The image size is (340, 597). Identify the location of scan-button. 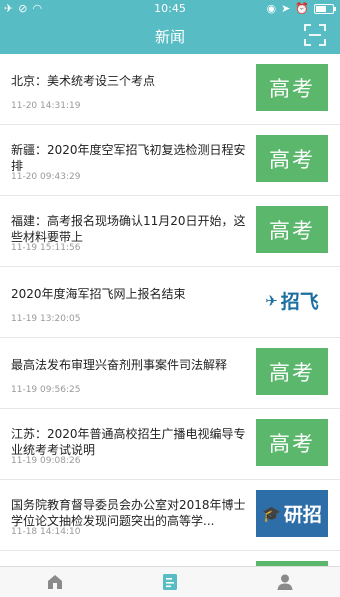
(315, 35).